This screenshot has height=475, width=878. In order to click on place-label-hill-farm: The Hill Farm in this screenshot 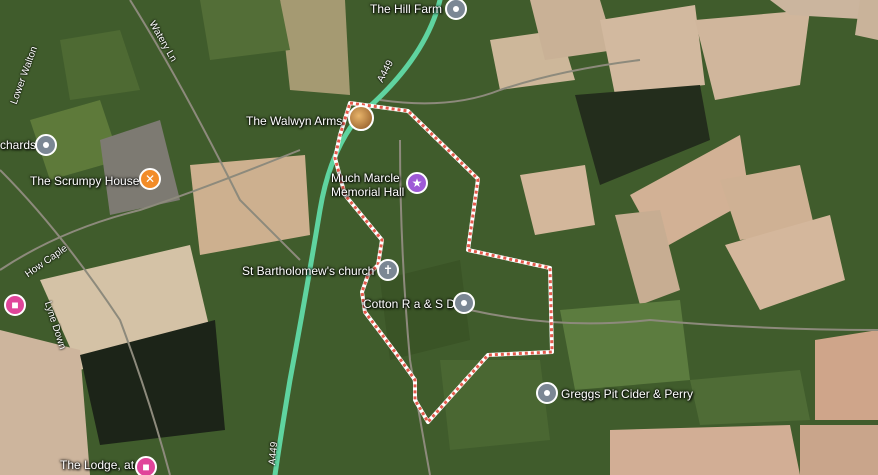, I will do `click(406, 9)`.